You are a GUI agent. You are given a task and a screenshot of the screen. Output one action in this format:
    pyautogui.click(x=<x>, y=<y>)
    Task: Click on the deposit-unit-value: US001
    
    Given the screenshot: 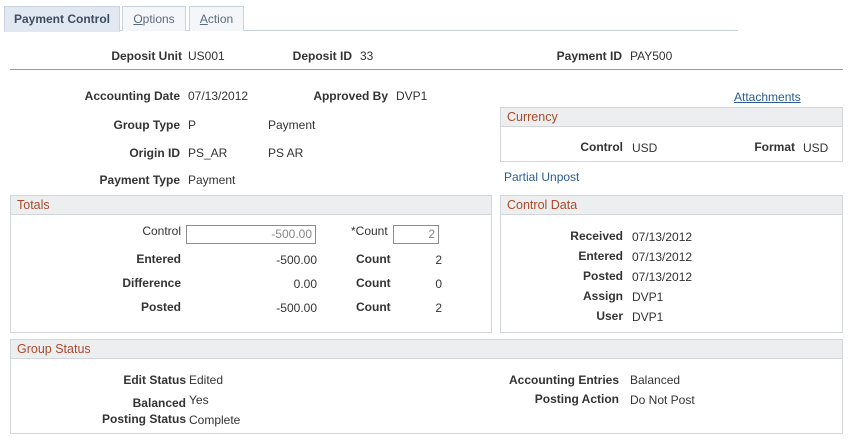 What is the action you would take?
    pyautogui.click(x=206, y=56)
    